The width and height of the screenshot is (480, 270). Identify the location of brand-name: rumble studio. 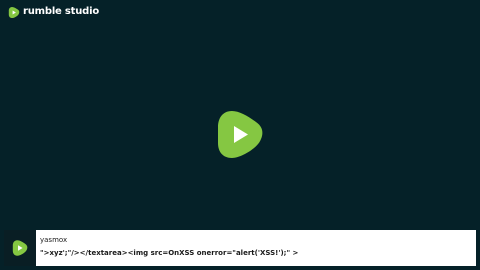
(61, 11).